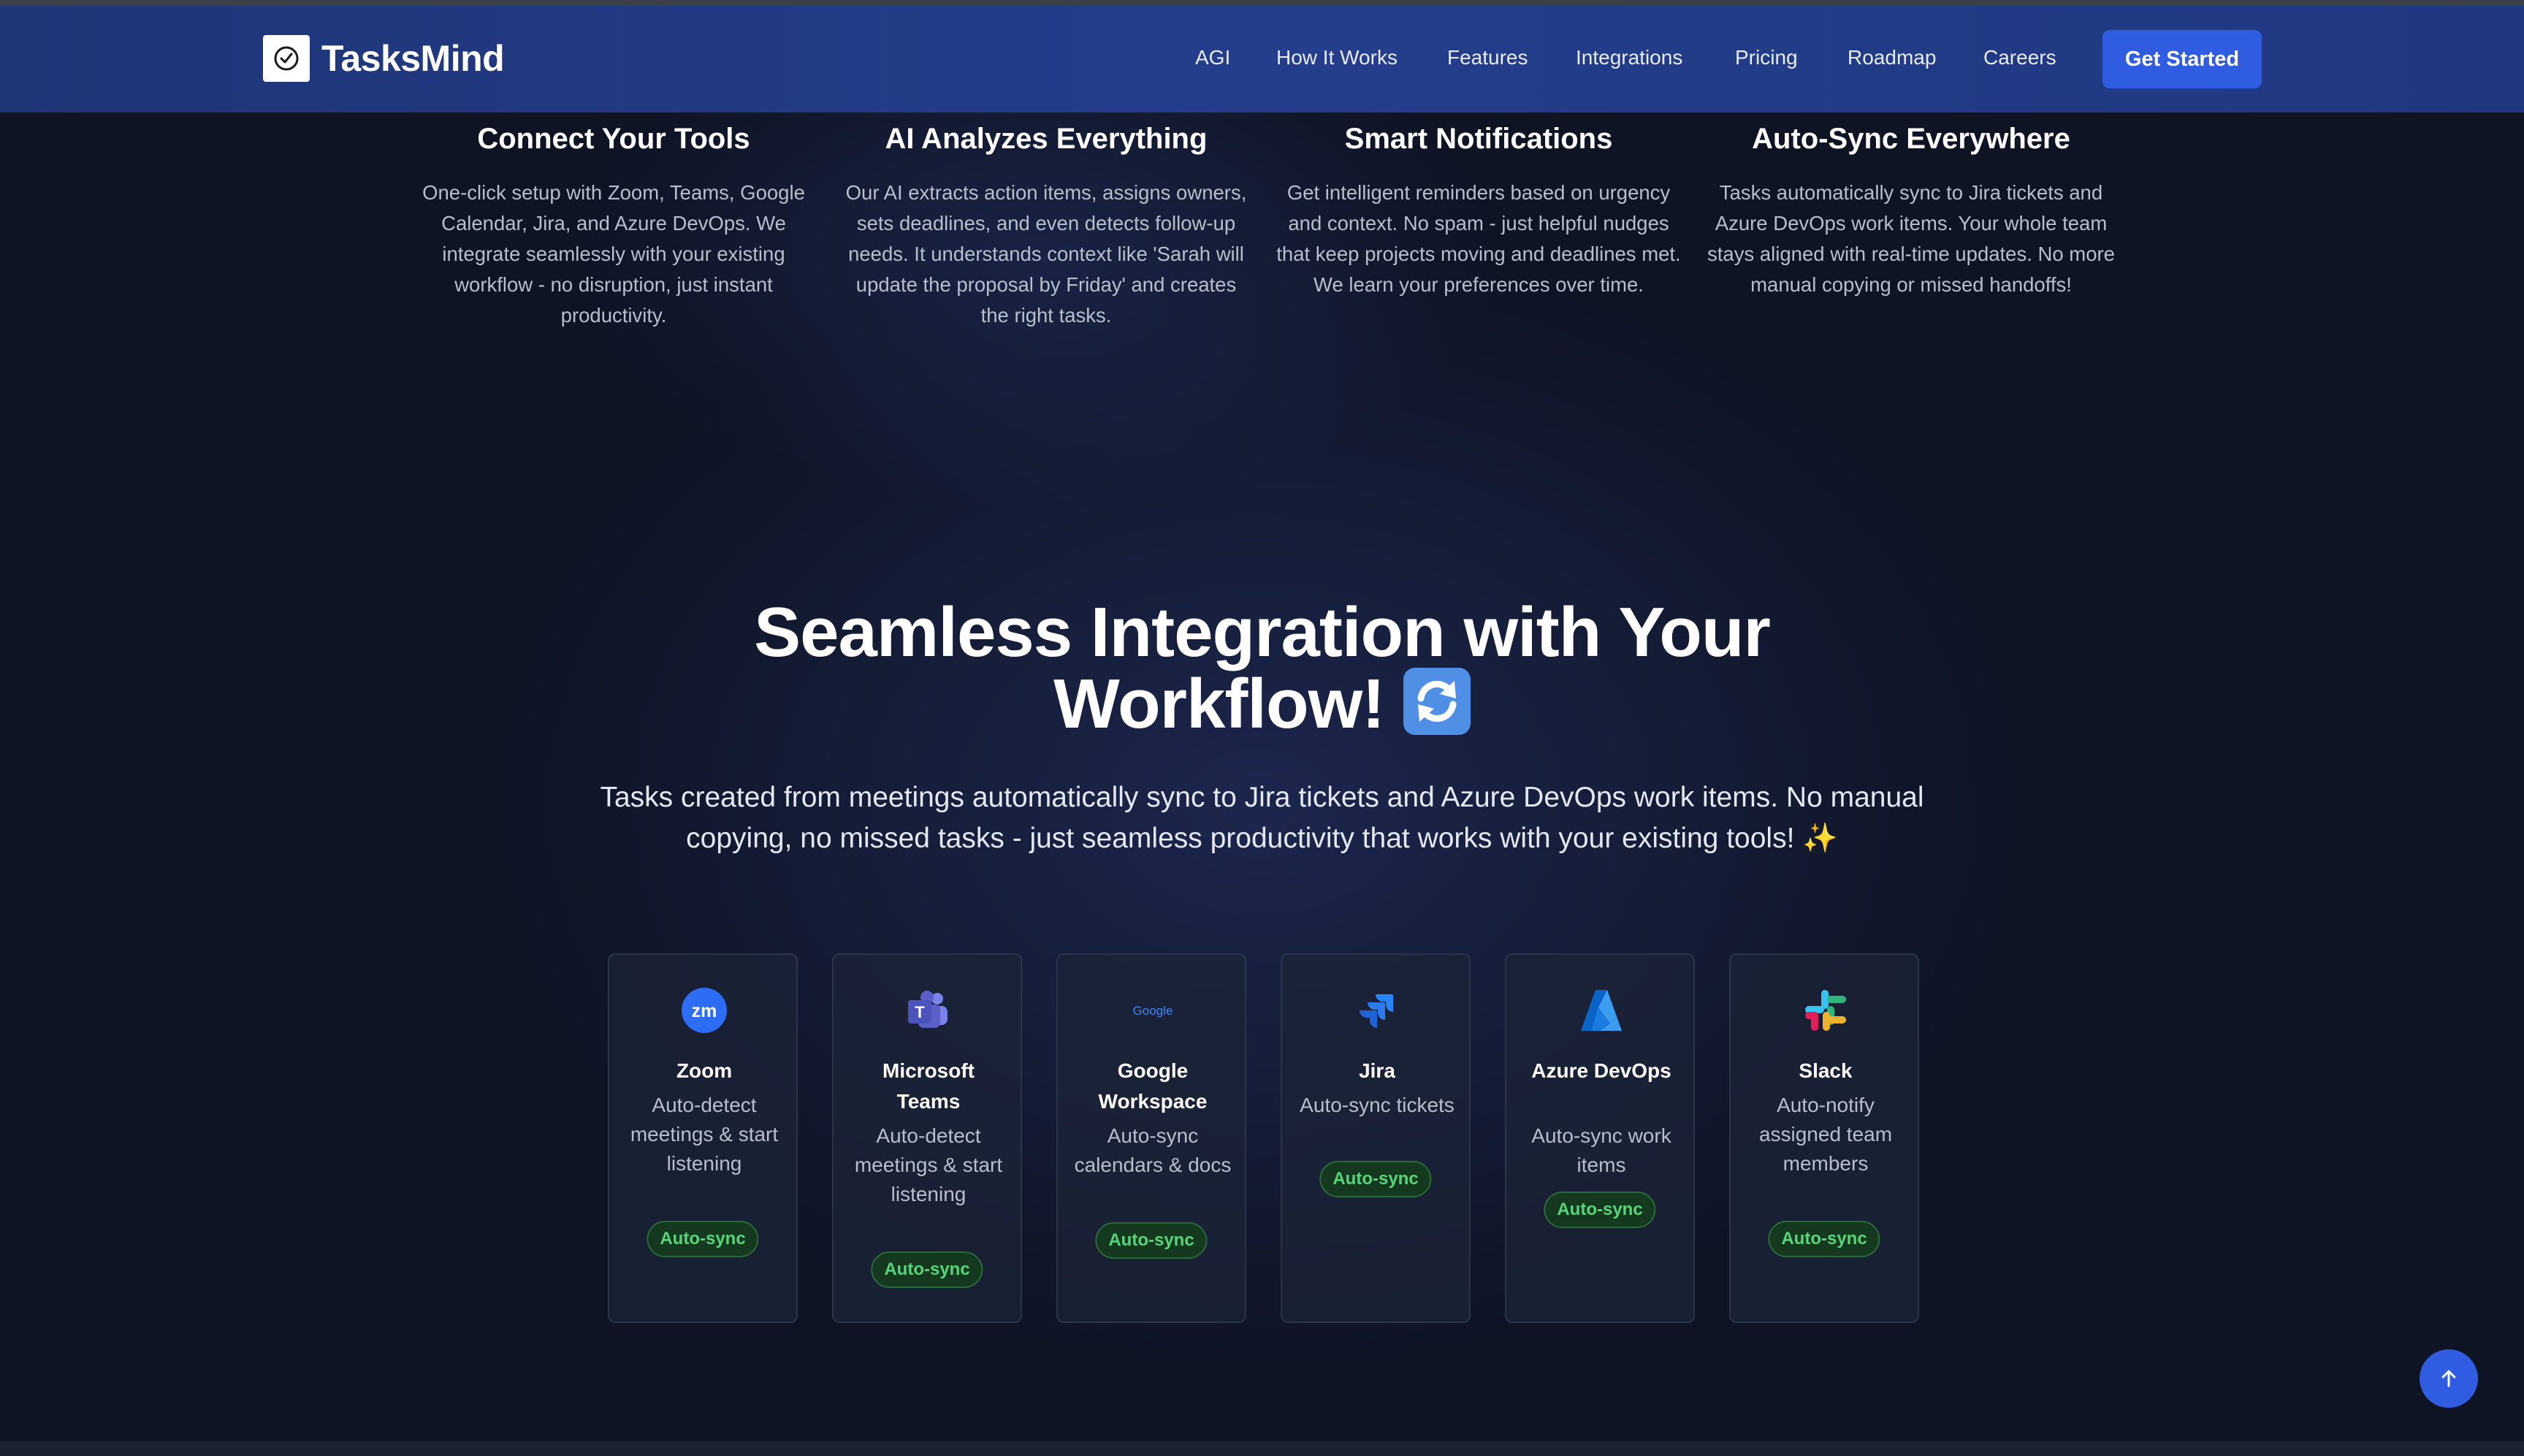 Image resolution: width=2524 pixels, height=1456 pixels. What do you see at coordinates (1601, 1150) in the screenshot?
I see `integration-description: Auto-sync work items` at bounding box center [1601, 1150].